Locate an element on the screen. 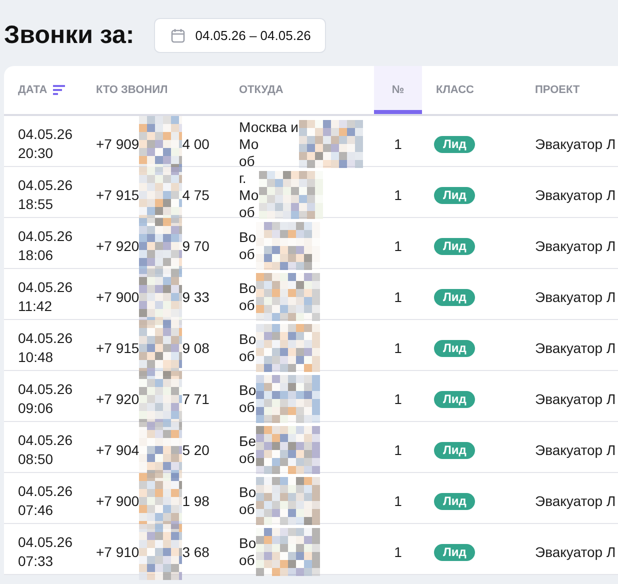  date-cell-text: 04.05.26 07:33 is located at coordinates (46, 552).